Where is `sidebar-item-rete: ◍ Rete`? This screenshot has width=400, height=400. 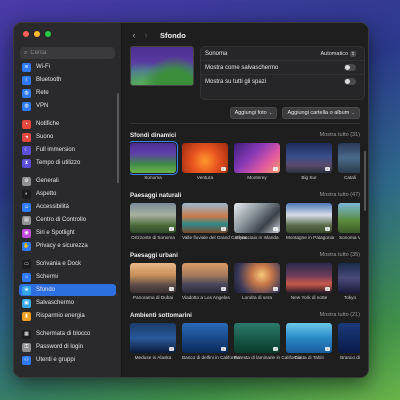
sidebar-item-rete: ◍ Rete is located at coordinates (67, 93).